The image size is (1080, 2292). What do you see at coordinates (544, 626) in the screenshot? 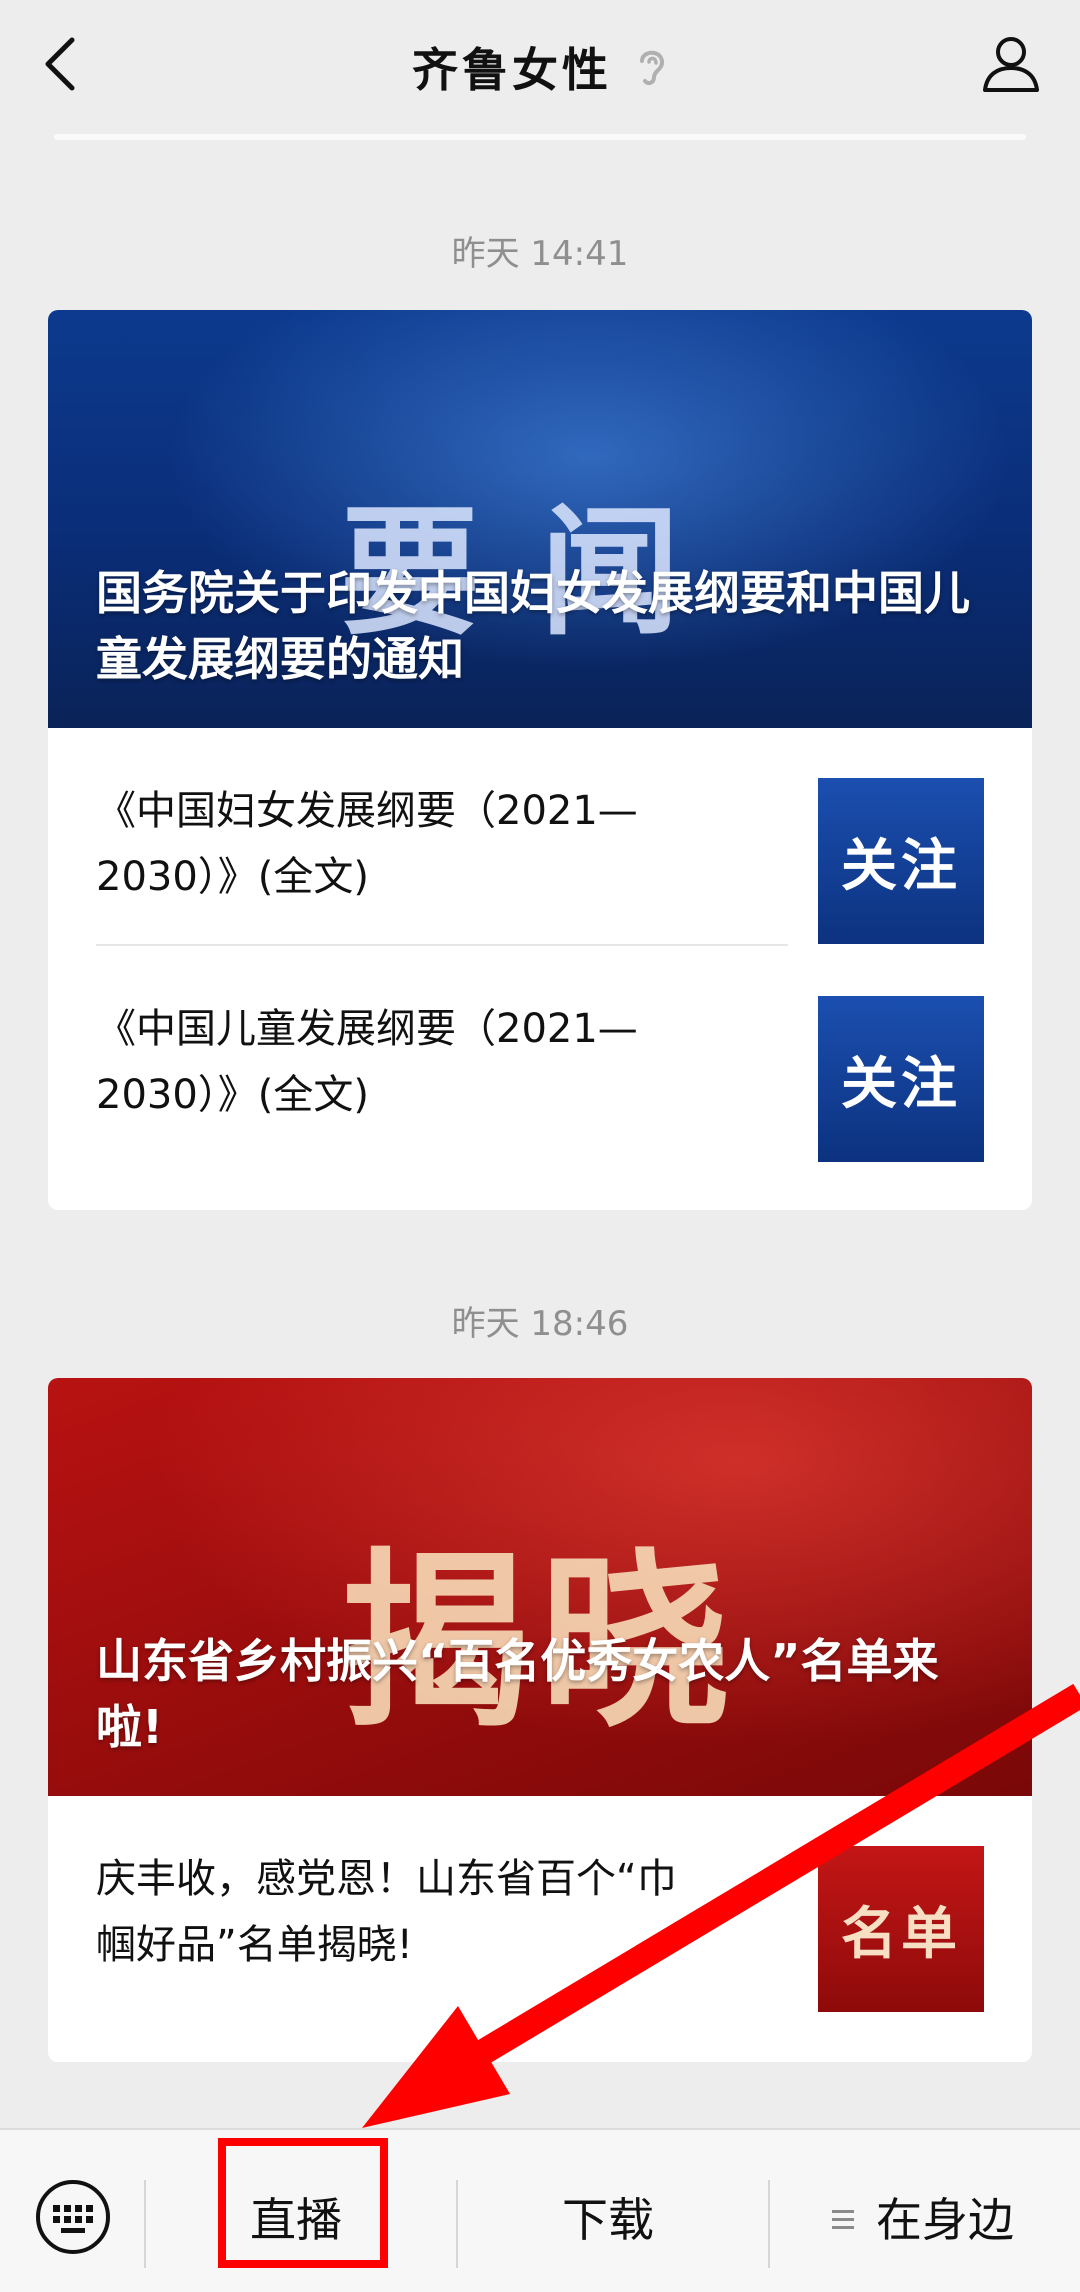
I see `article-title: 国务院关于印发中国妇女发展纲要和中国儿童发展纲要的通知` at bounding box center [544, 626].